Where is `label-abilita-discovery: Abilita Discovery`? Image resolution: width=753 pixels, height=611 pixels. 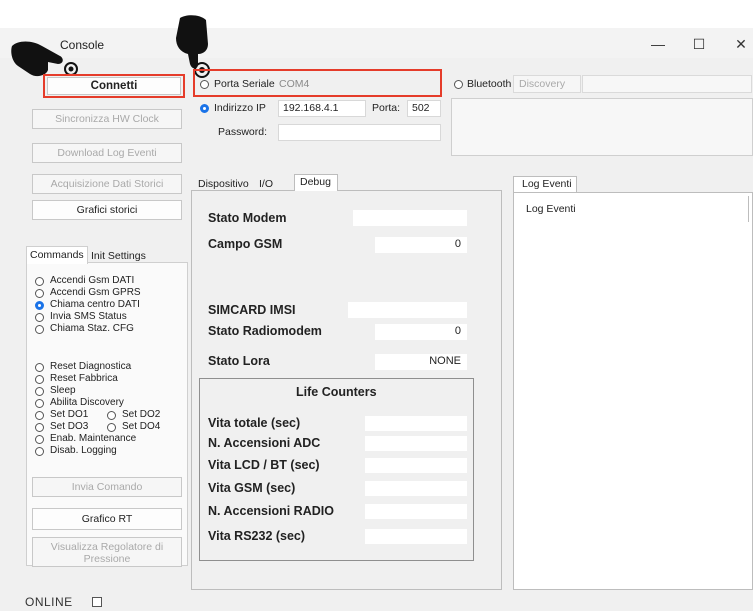
label-abilita-discovery: Abilita Discovery is located at coordinates (87, 402).